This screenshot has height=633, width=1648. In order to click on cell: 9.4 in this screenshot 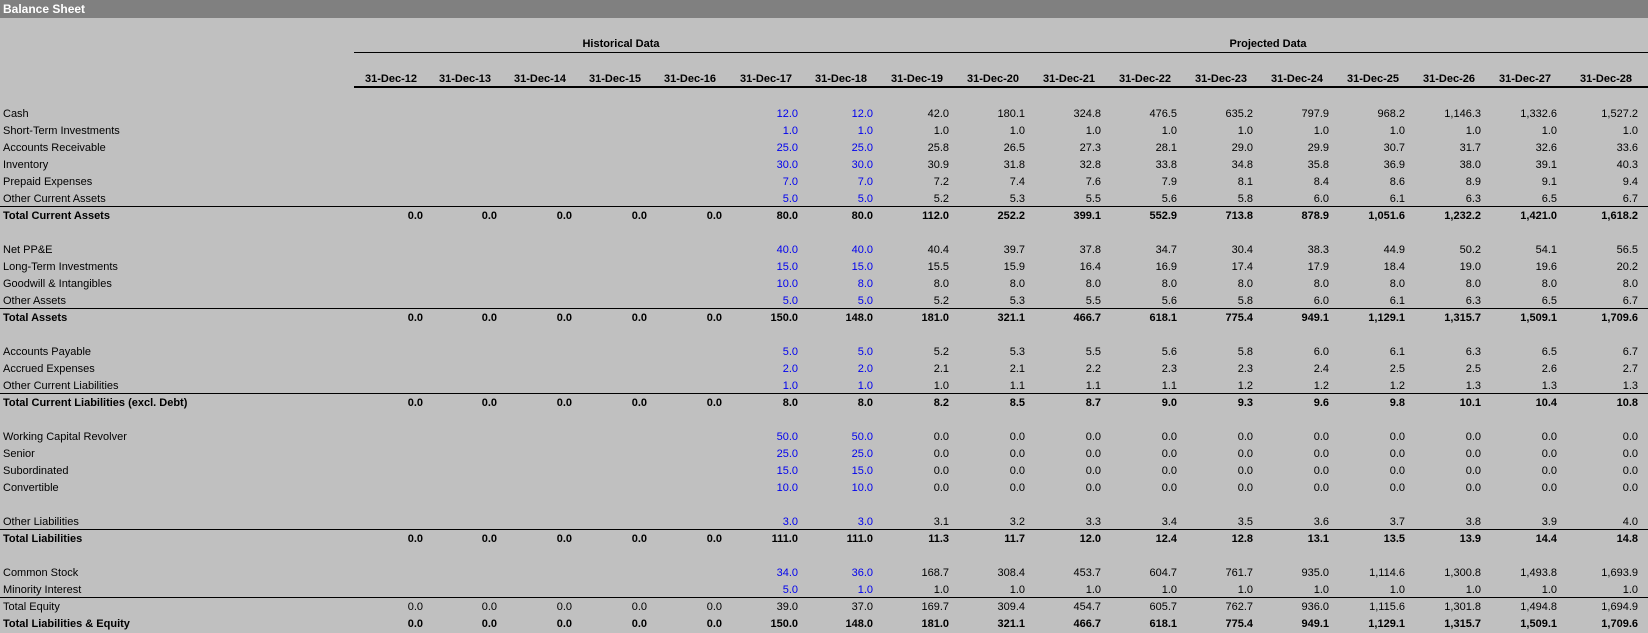, I will do `click(1603, 182)`.